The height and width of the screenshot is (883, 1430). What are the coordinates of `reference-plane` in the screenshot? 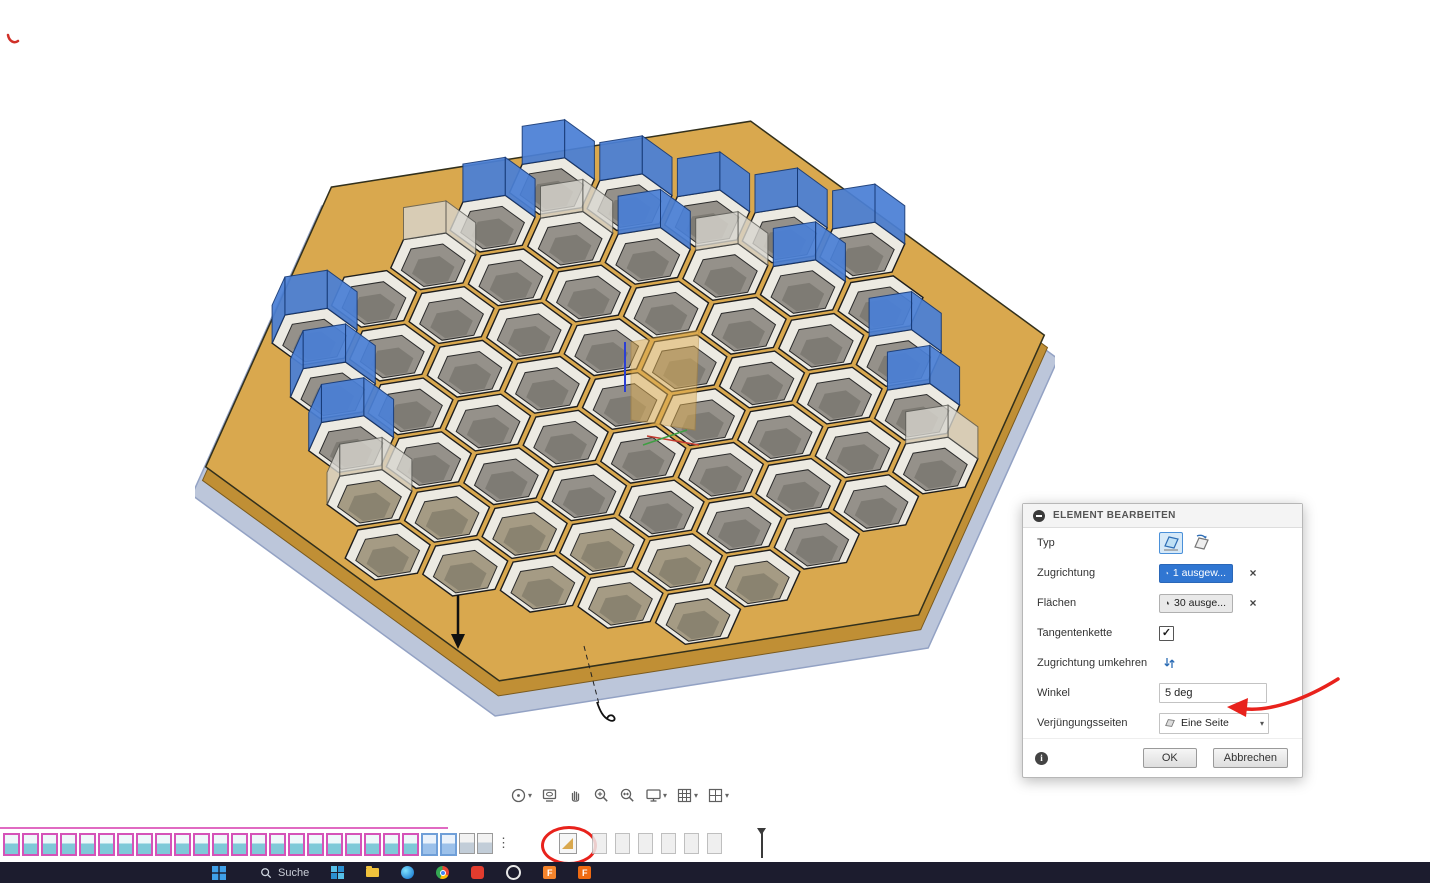 It's located at (665, 380).